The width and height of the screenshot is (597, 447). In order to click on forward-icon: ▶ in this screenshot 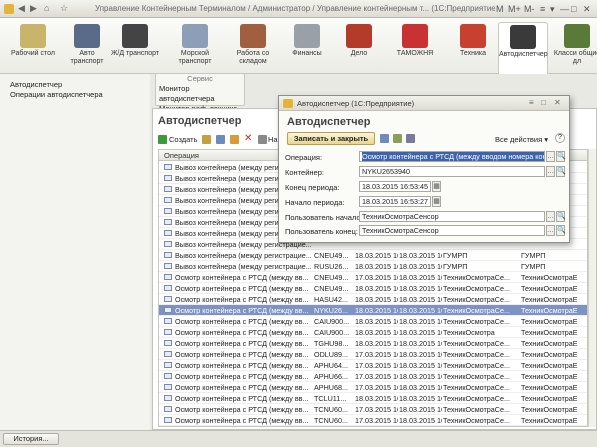, I will do `click(33, 8)`.